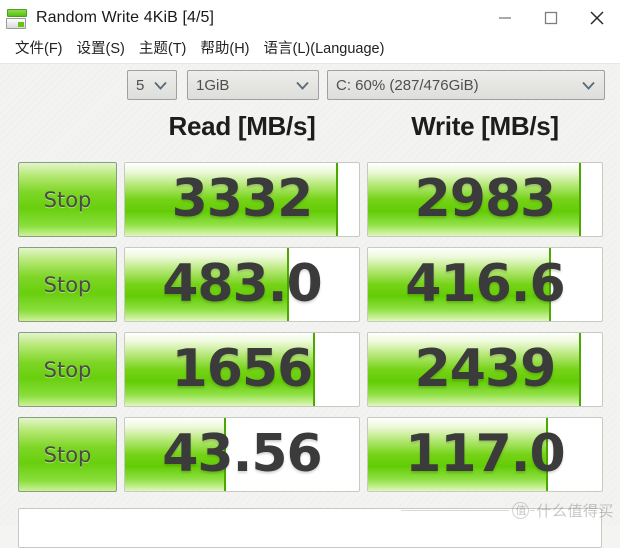 The height and width of the screenshot is (548, 620). Describe the element at coordinates (485, 126) in the screenshot. I see `write-column-header: Write [MB/s]` at that location.